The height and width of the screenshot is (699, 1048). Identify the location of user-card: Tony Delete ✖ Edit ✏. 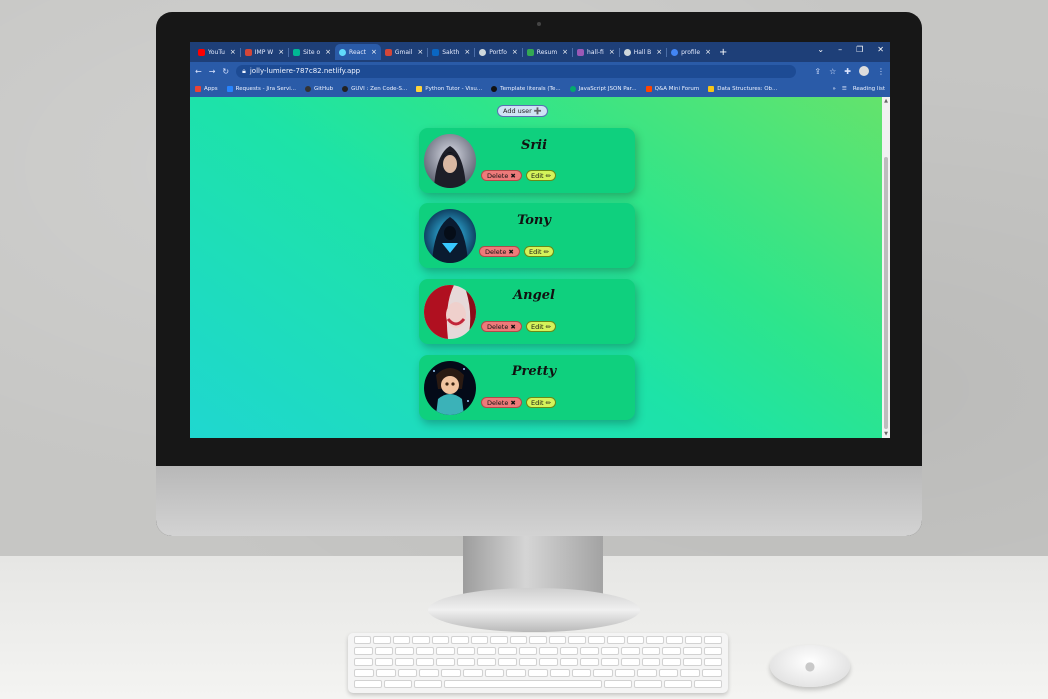
(527, 235).